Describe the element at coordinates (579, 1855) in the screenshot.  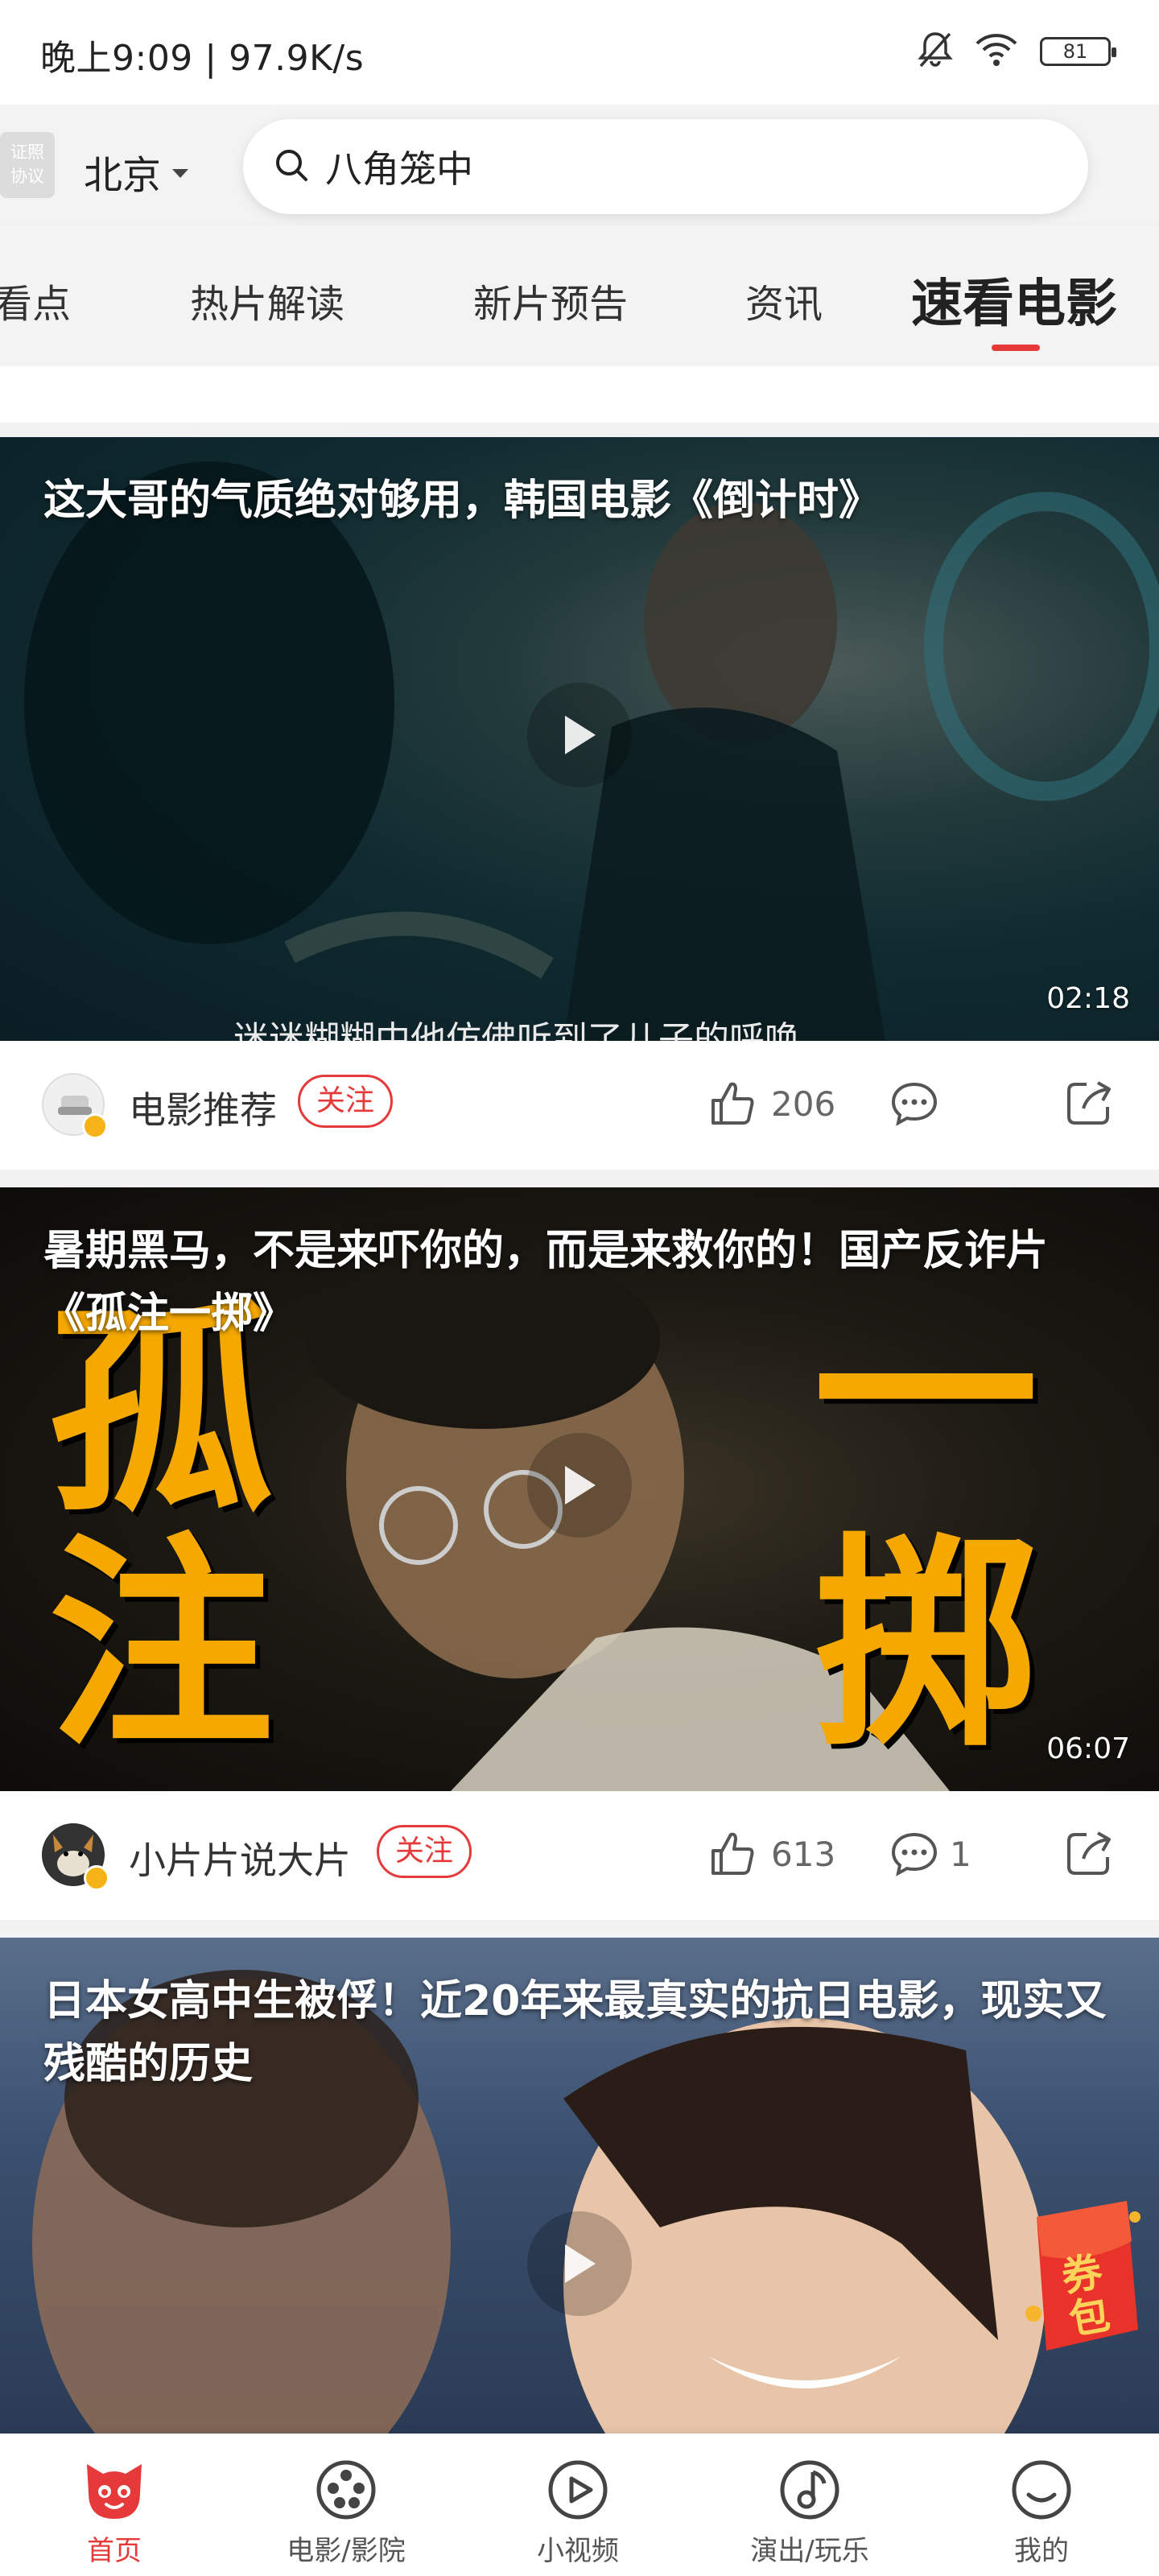
I see `video-meta-bar: 小片片说大片 关注 613 1` at that location.